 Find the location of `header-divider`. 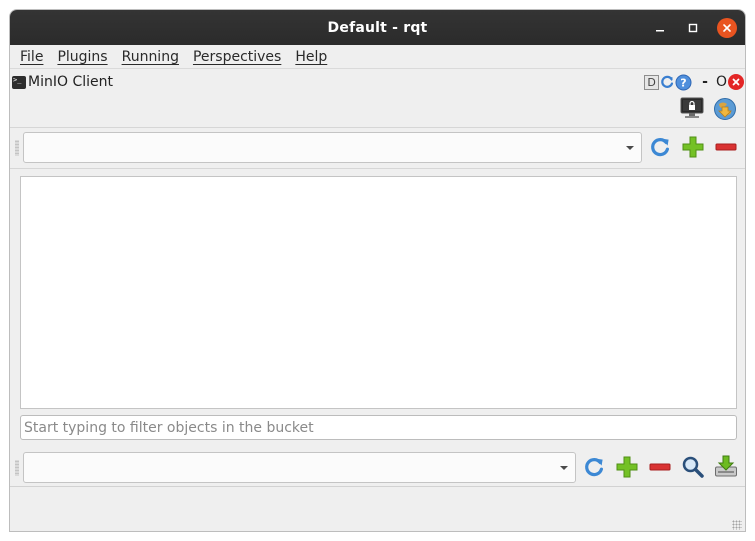

header-divider is located at coordinates (377, 127).